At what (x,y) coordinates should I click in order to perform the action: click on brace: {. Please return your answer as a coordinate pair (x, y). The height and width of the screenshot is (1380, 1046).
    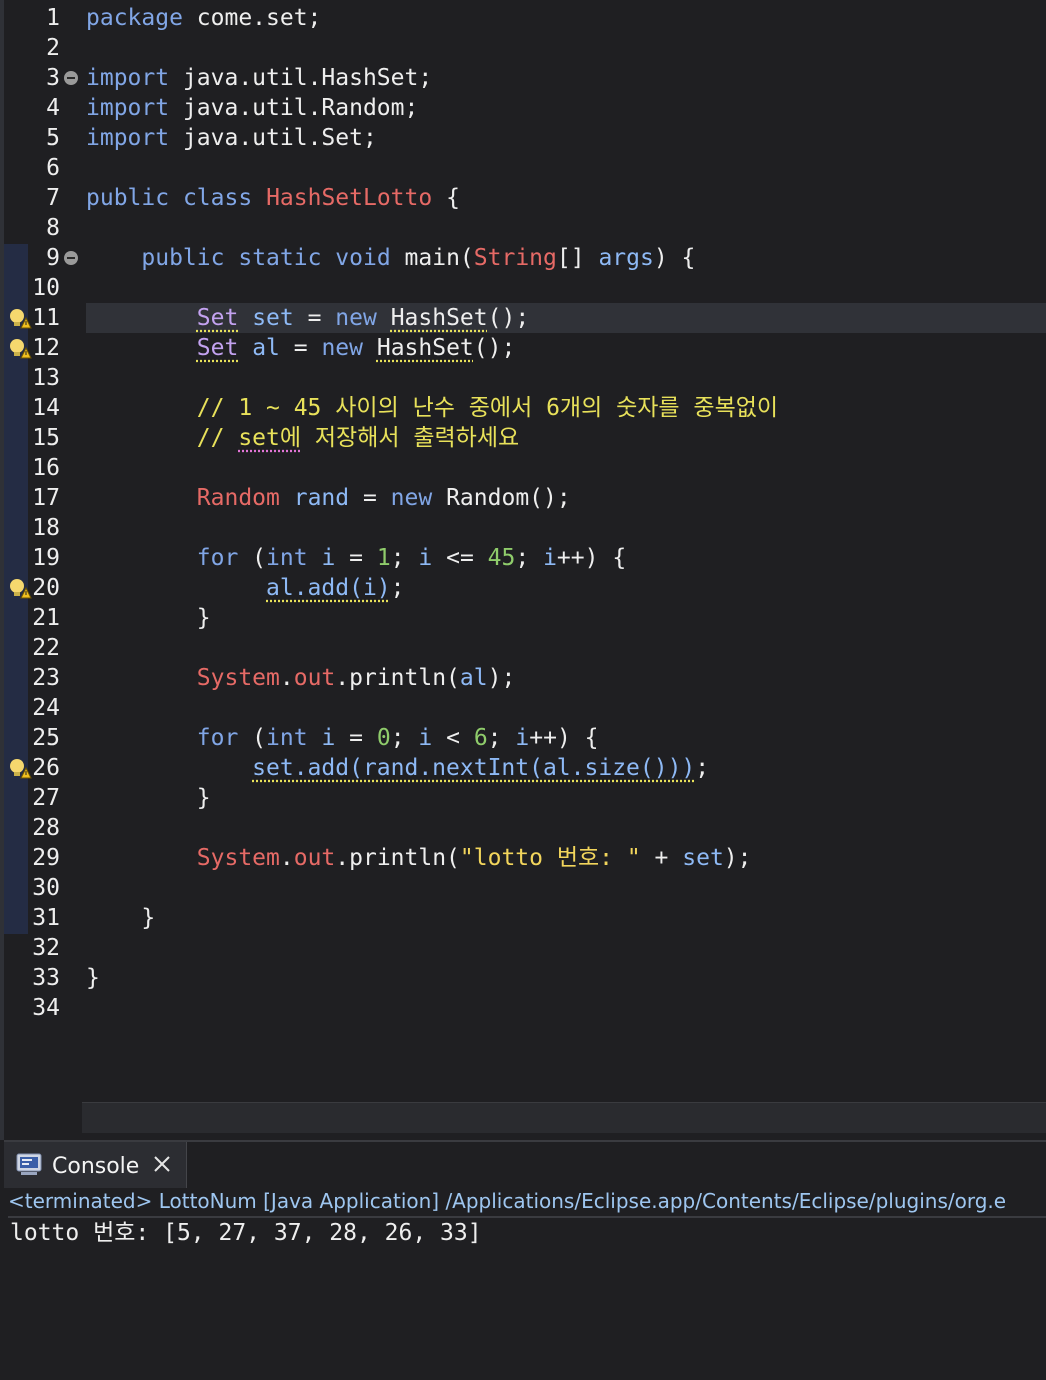
    Looking at the image, I should click on (446, 198).